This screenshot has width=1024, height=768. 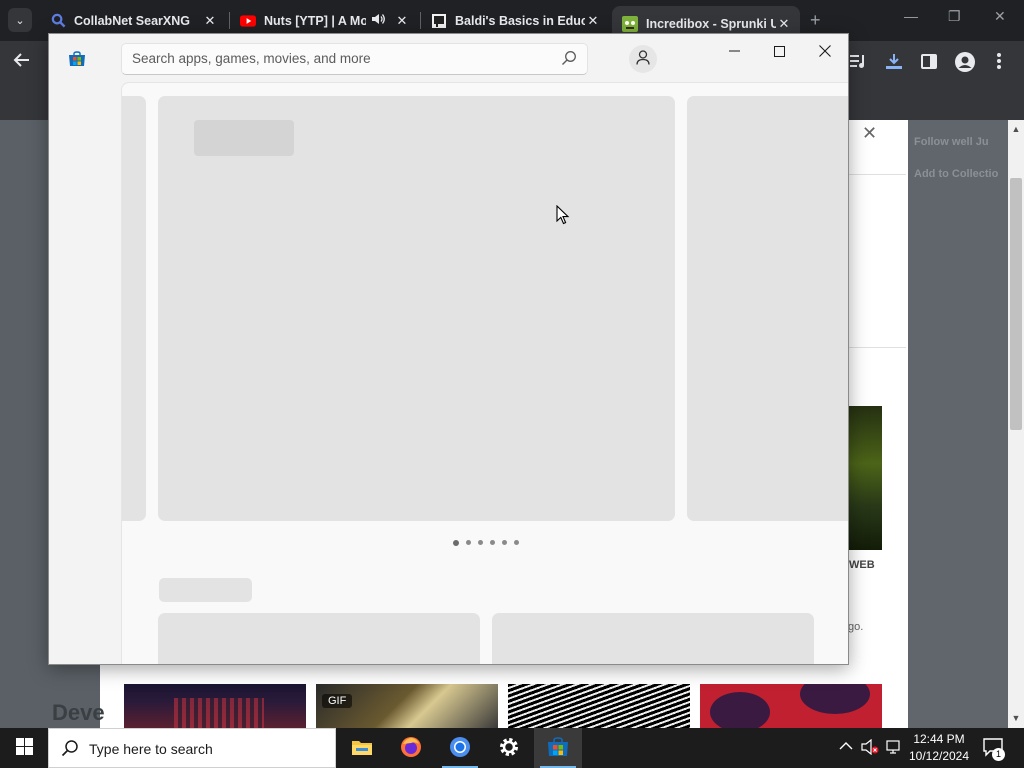 What do you see at coordinates (21, 62) in the screenshot?
I see `back-arrow-icon` at bounding box center [21, 62].